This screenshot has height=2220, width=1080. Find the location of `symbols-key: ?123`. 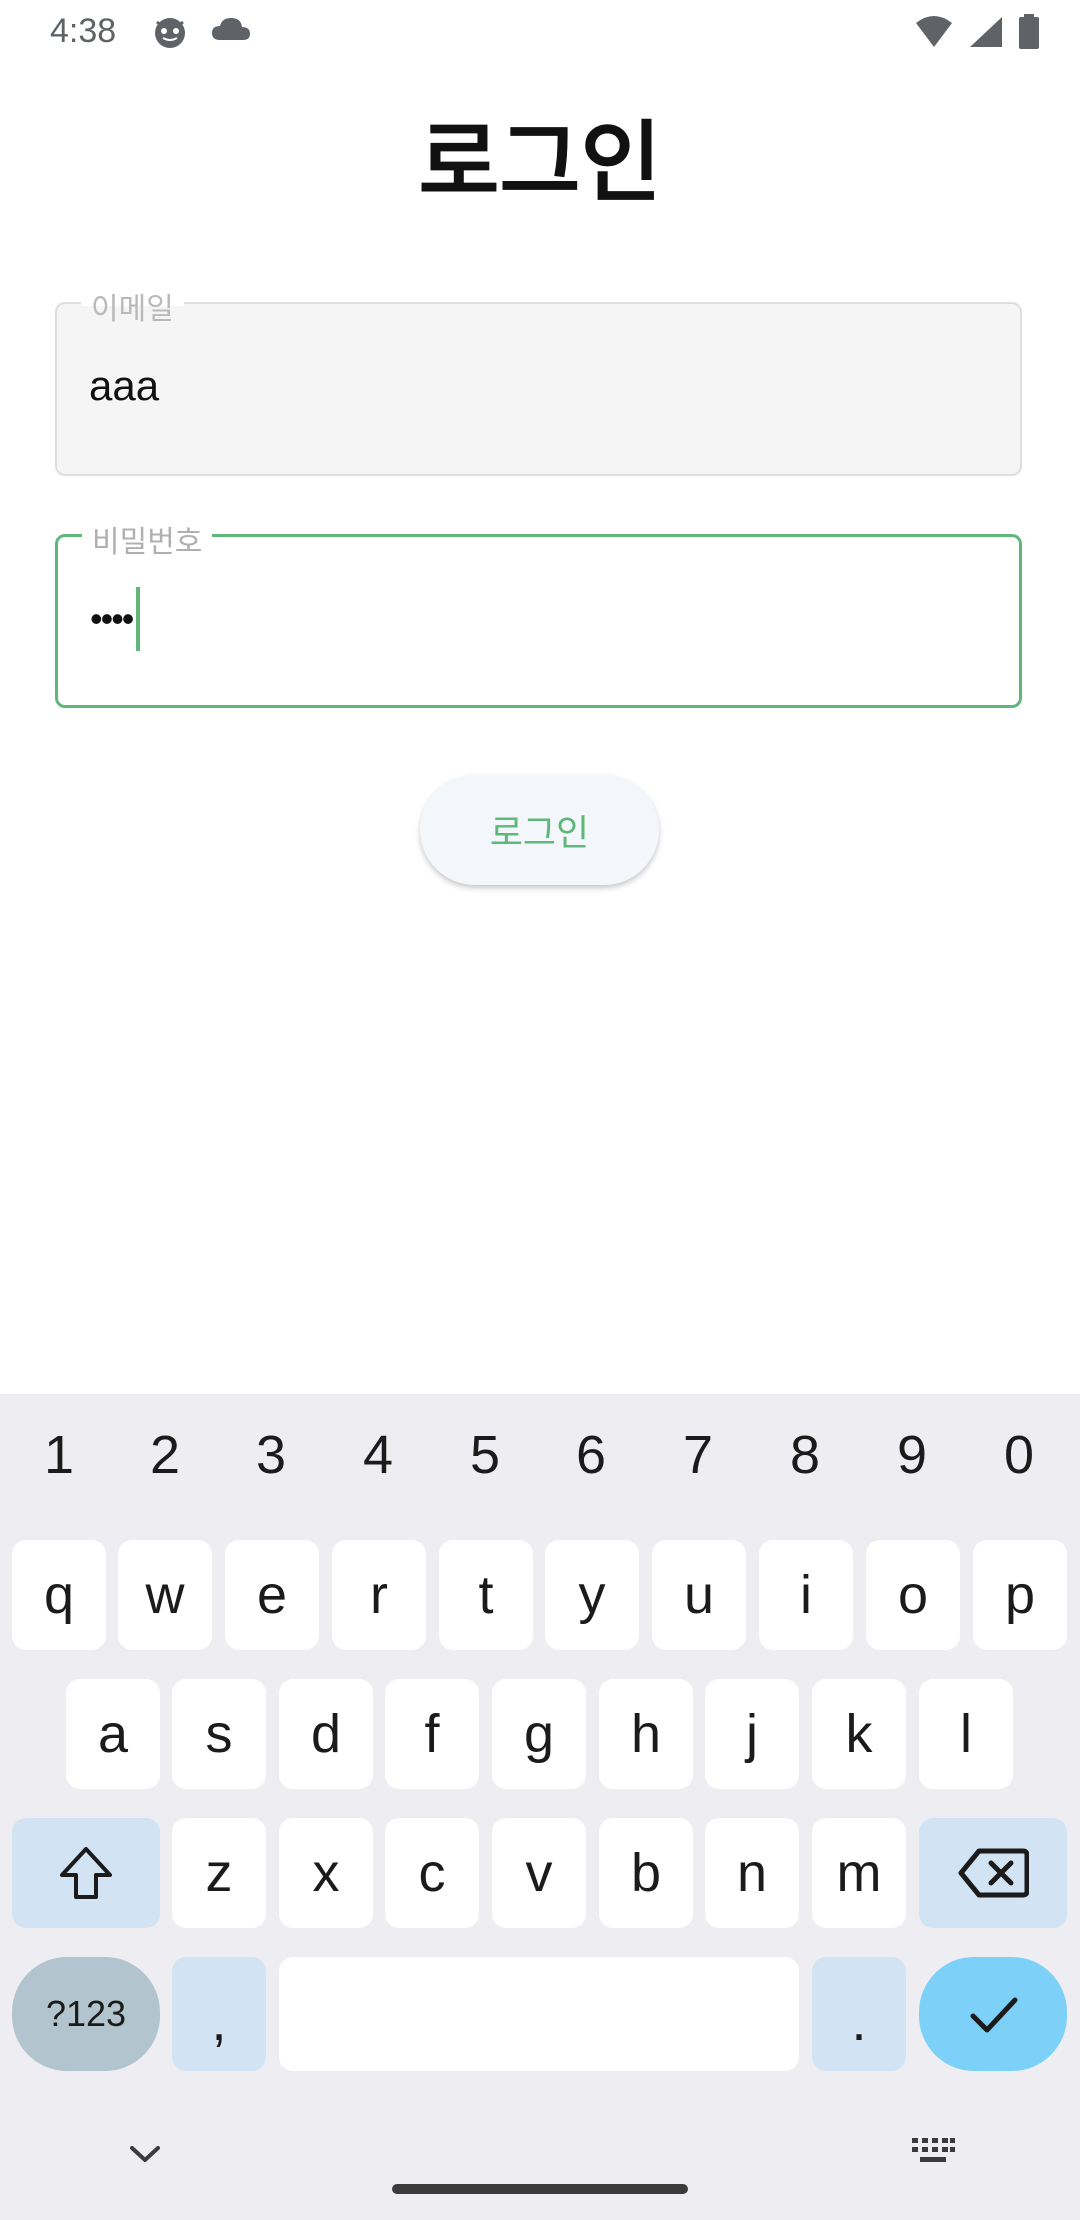

symbols-key: ?123 is located at coordinates (86, 2014).